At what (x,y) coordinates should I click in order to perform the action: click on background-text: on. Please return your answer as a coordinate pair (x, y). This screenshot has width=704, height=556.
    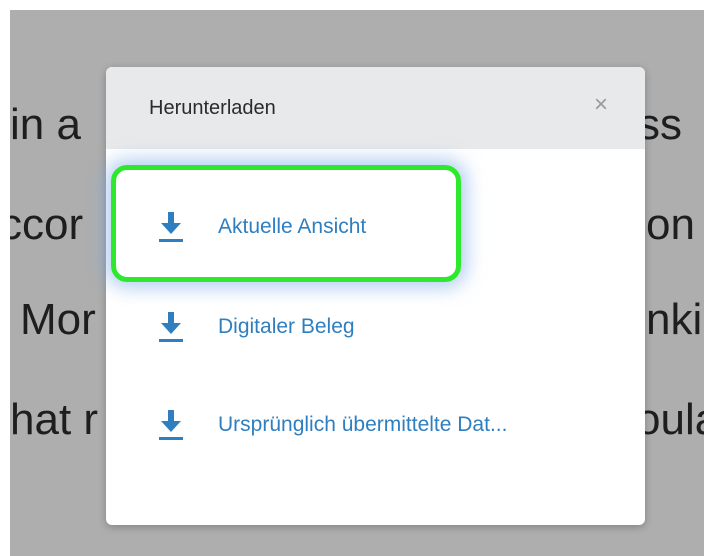
    Looking at the image, I should click on (670, 224).